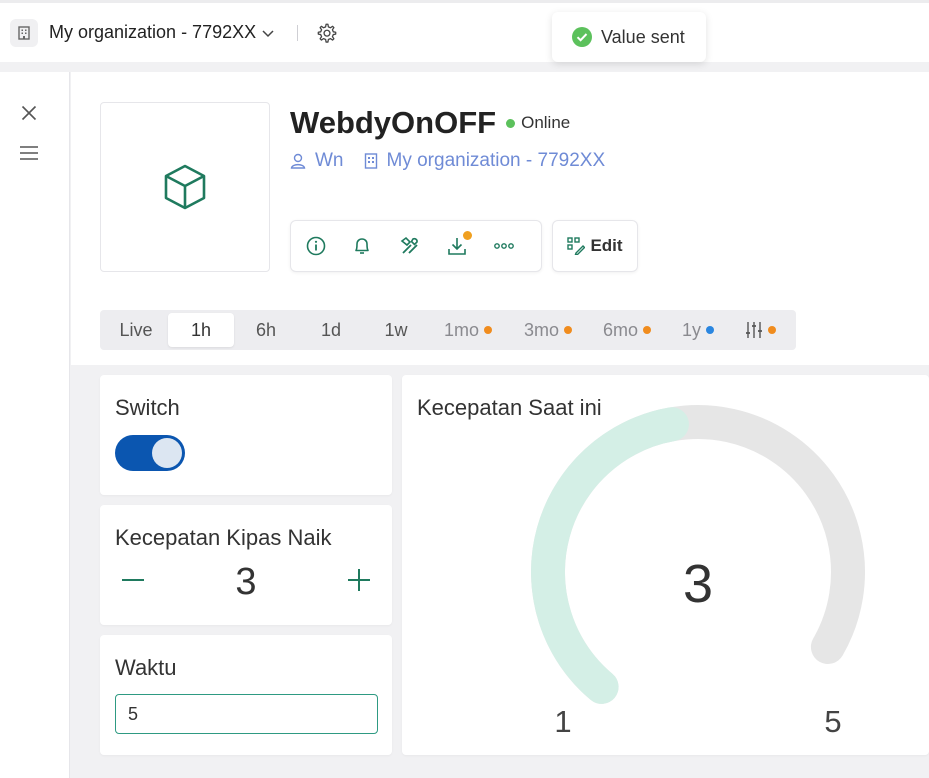 The width and height of the screenshot is (929, 778). I want to click on filters-button, so click(760, 330).